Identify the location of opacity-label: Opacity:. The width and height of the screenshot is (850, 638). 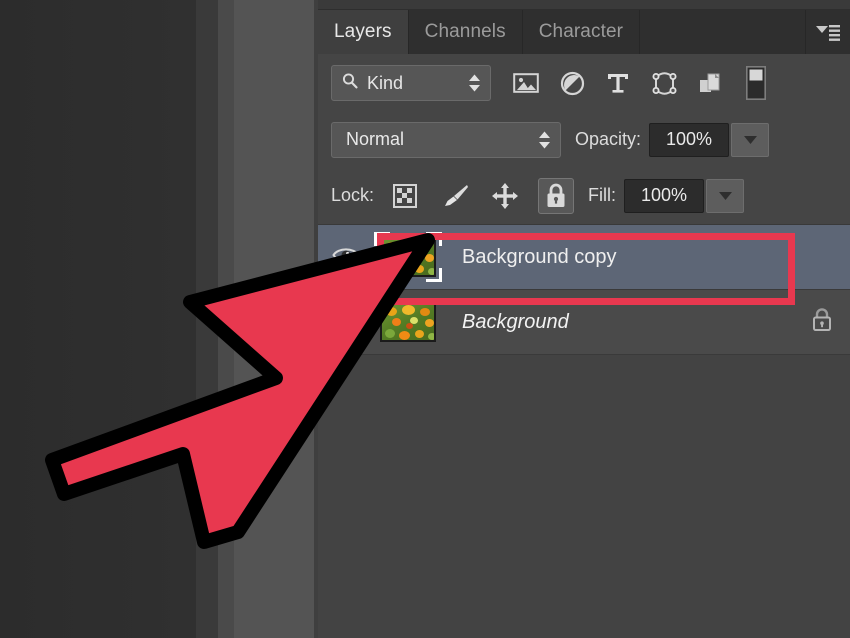
(608, 139).